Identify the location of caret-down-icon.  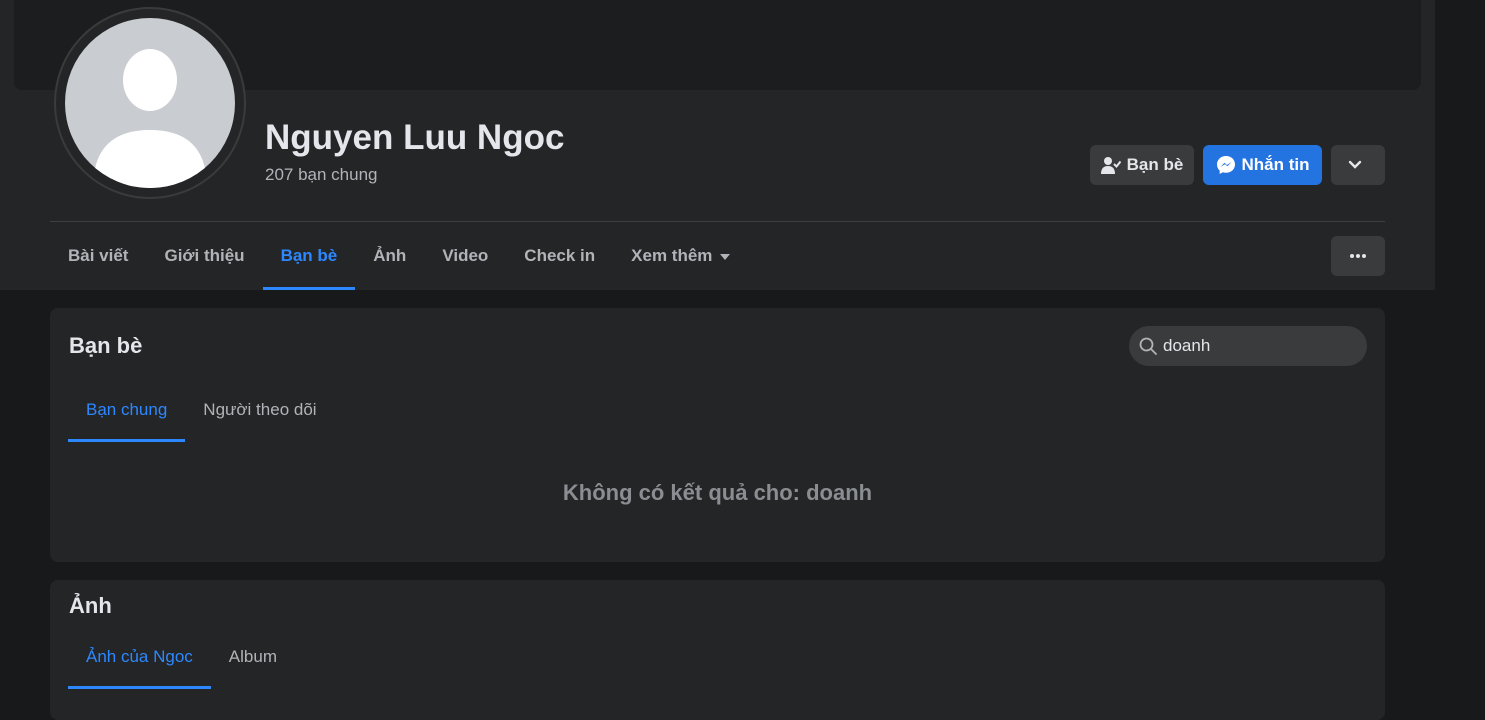
(725, 256).